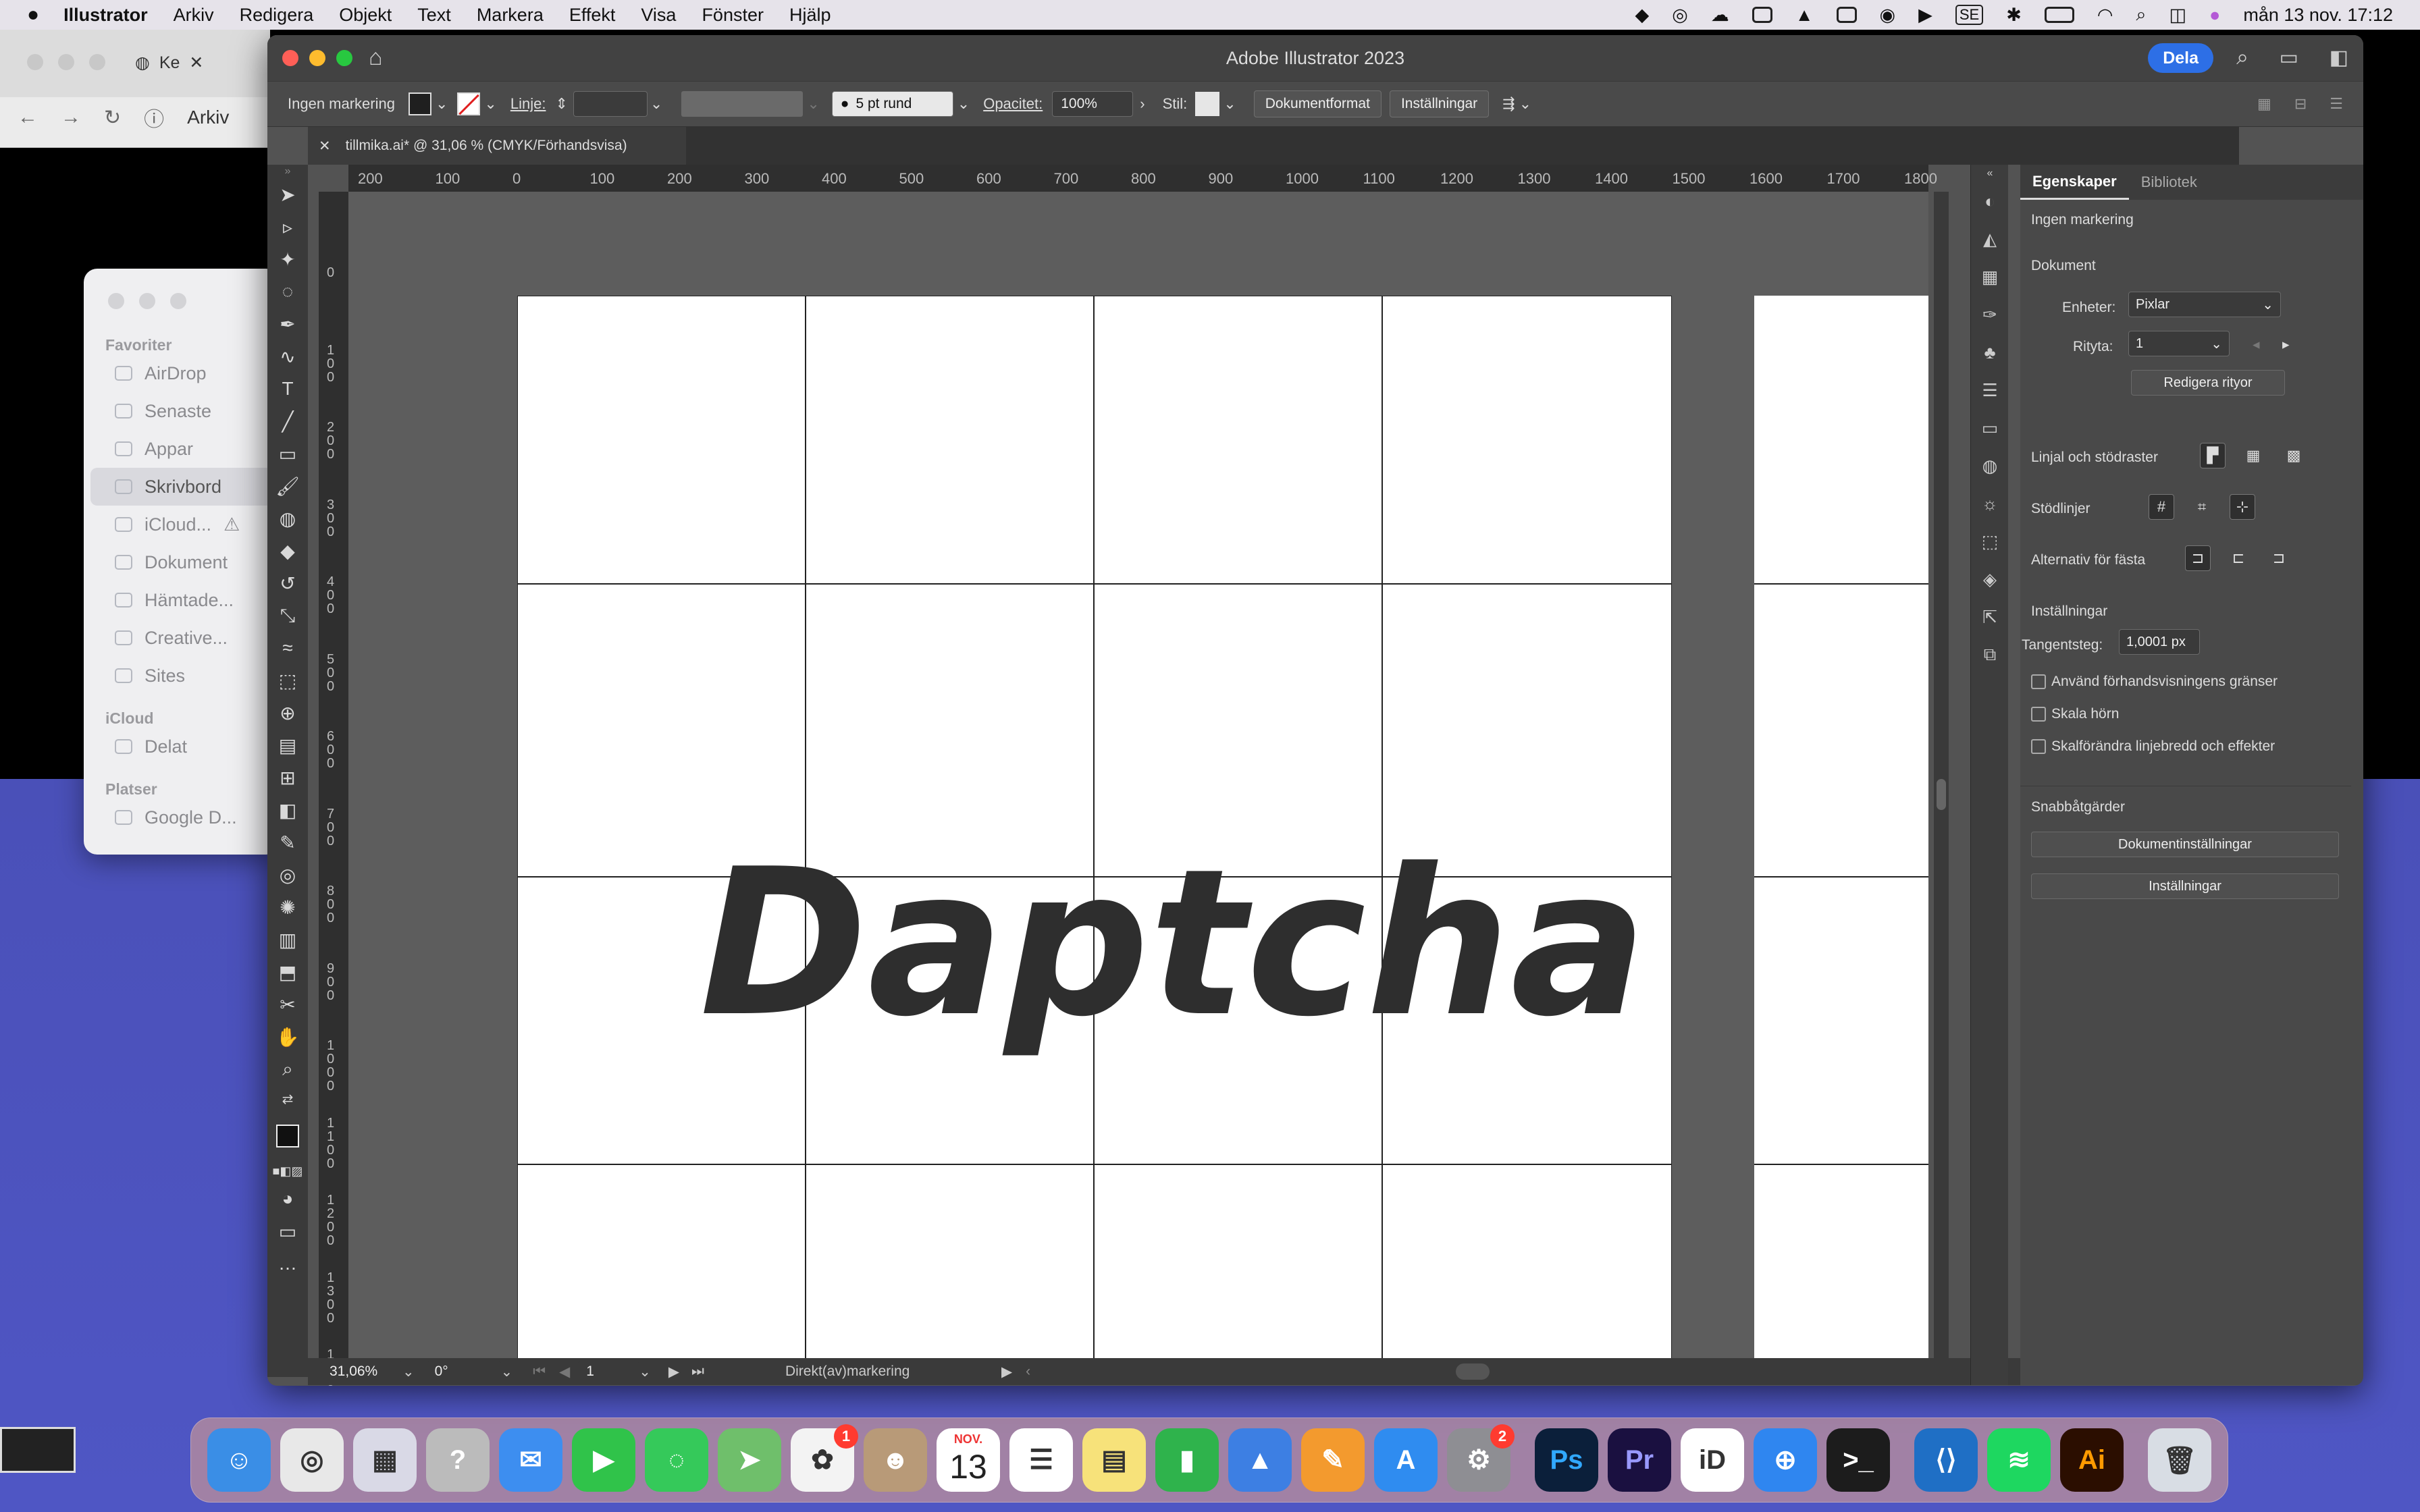 The width and height of the screenshot is (2420, 1512). What do you see at coordinates (385, 1460) in the screenshot?
I see `dock-app-launchpad: ▦` at bounding box center [385, 1460].